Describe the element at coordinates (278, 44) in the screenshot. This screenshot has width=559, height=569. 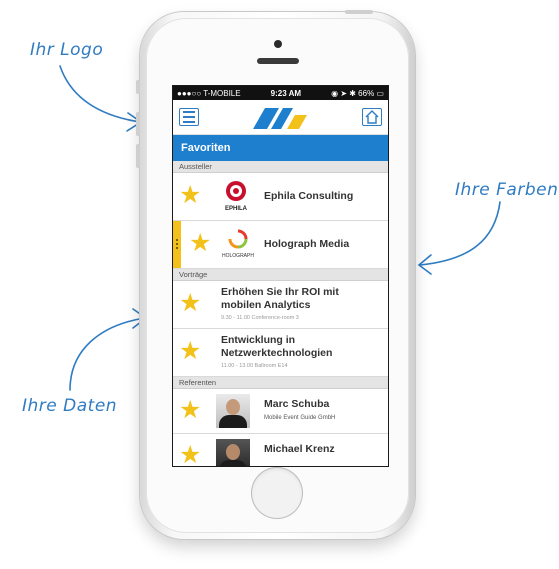
I see `front-camera` at that location.